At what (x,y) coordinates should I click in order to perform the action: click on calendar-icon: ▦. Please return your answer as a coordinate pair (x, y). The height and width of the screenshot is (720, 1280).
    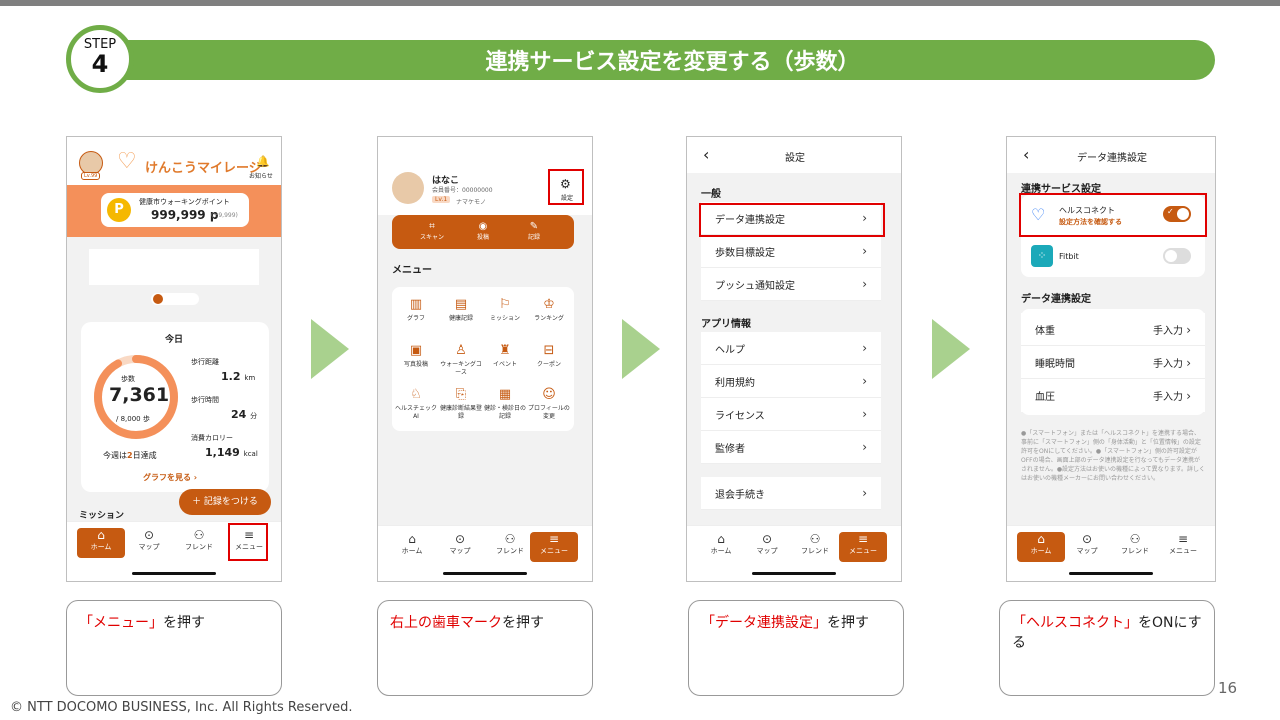
    Looking at the image, I should click on (505, 394).